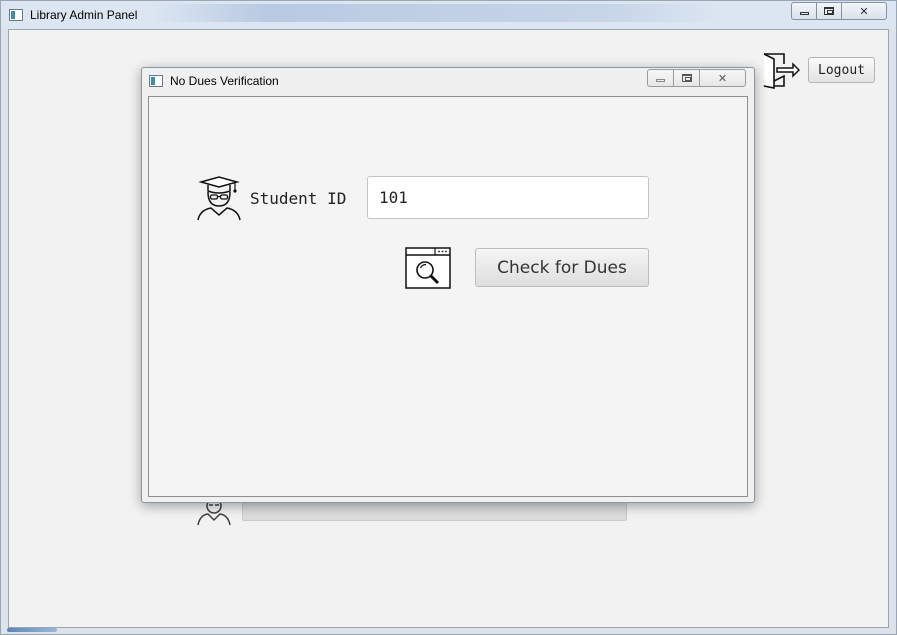 Image resolution: width=897 pixels, height=635 pixels. I want to click on dialog-maximize-button, so click(686, 78).